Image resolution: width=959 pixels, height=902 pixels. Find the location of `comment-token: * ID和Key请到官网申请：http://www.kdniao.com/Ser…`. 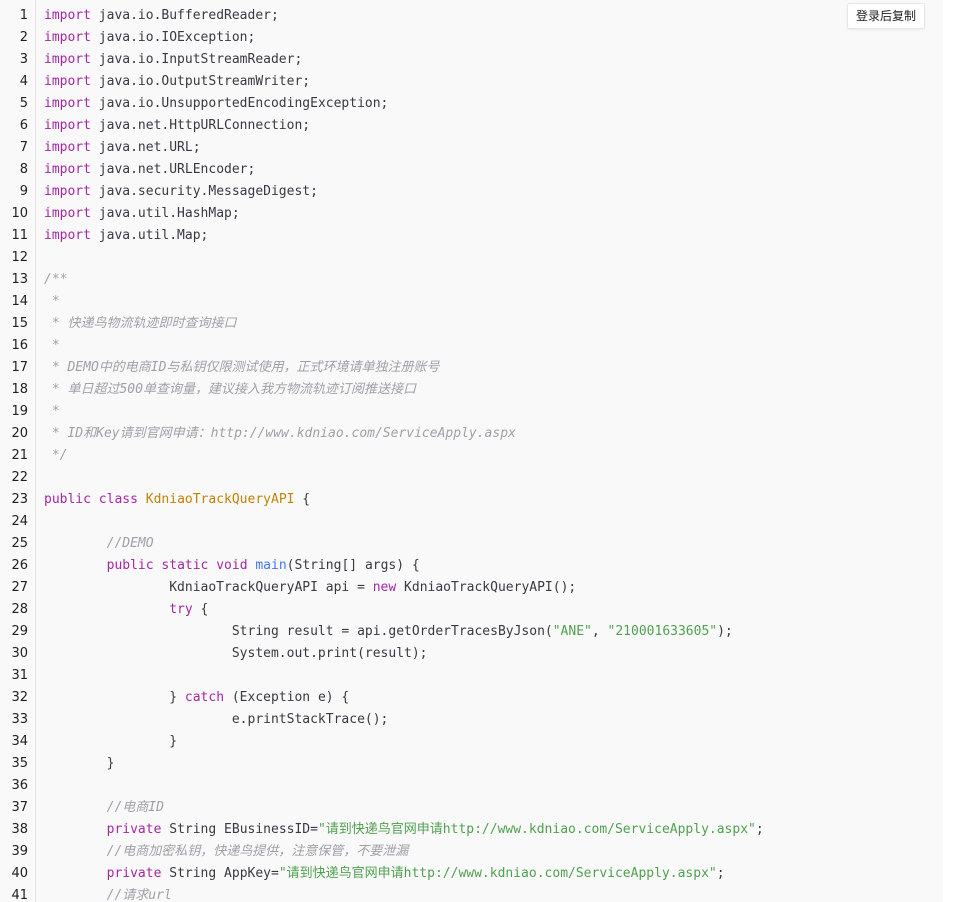

comment-token: * ID和Key请到官网申请：http://www.kdniao.com/Ser… is located at coordinates (280, 433).